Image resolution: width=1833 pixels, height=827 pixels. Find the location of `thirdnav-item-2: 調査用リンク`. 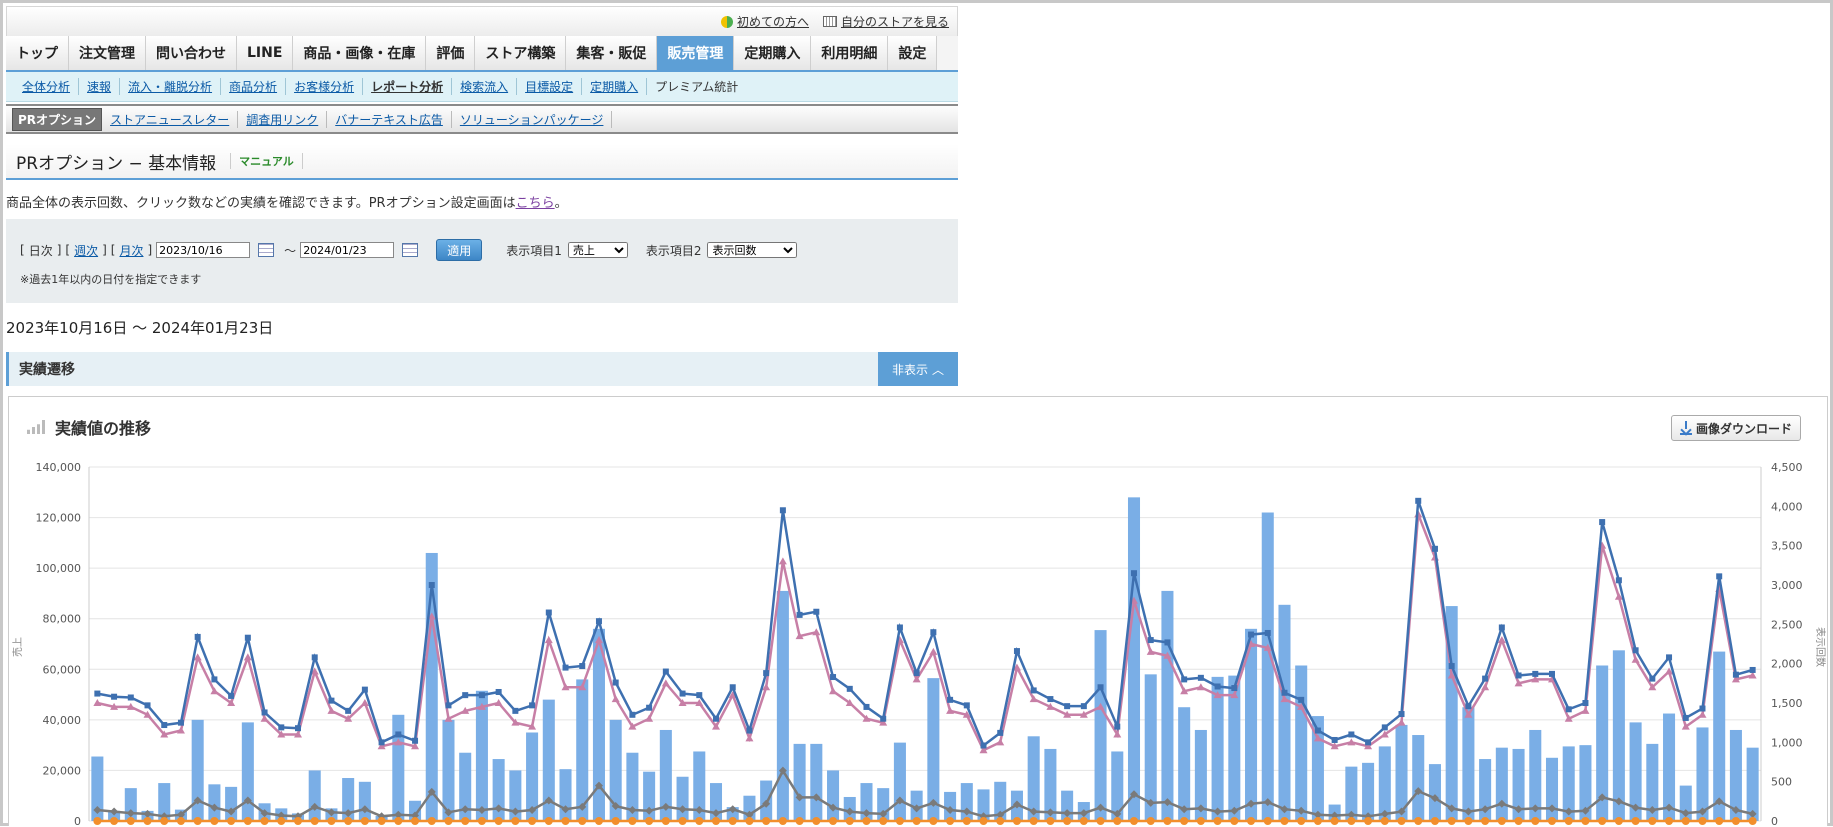

thirdnav-item-2: 調査用リンク is located at coordinates (283, 119).